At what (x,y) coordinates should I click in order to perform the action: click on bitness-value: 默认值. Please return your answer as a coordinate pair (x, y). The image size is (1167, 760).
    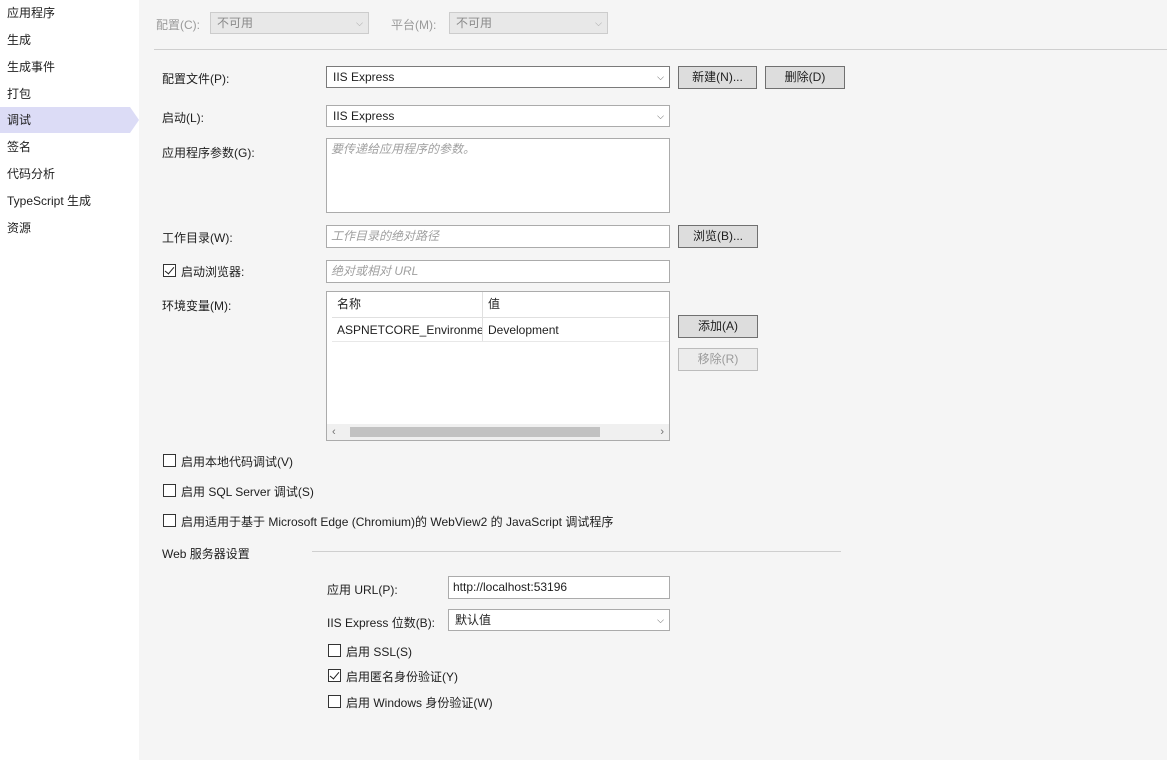
    Looking at the image, I should click on (473, 620).